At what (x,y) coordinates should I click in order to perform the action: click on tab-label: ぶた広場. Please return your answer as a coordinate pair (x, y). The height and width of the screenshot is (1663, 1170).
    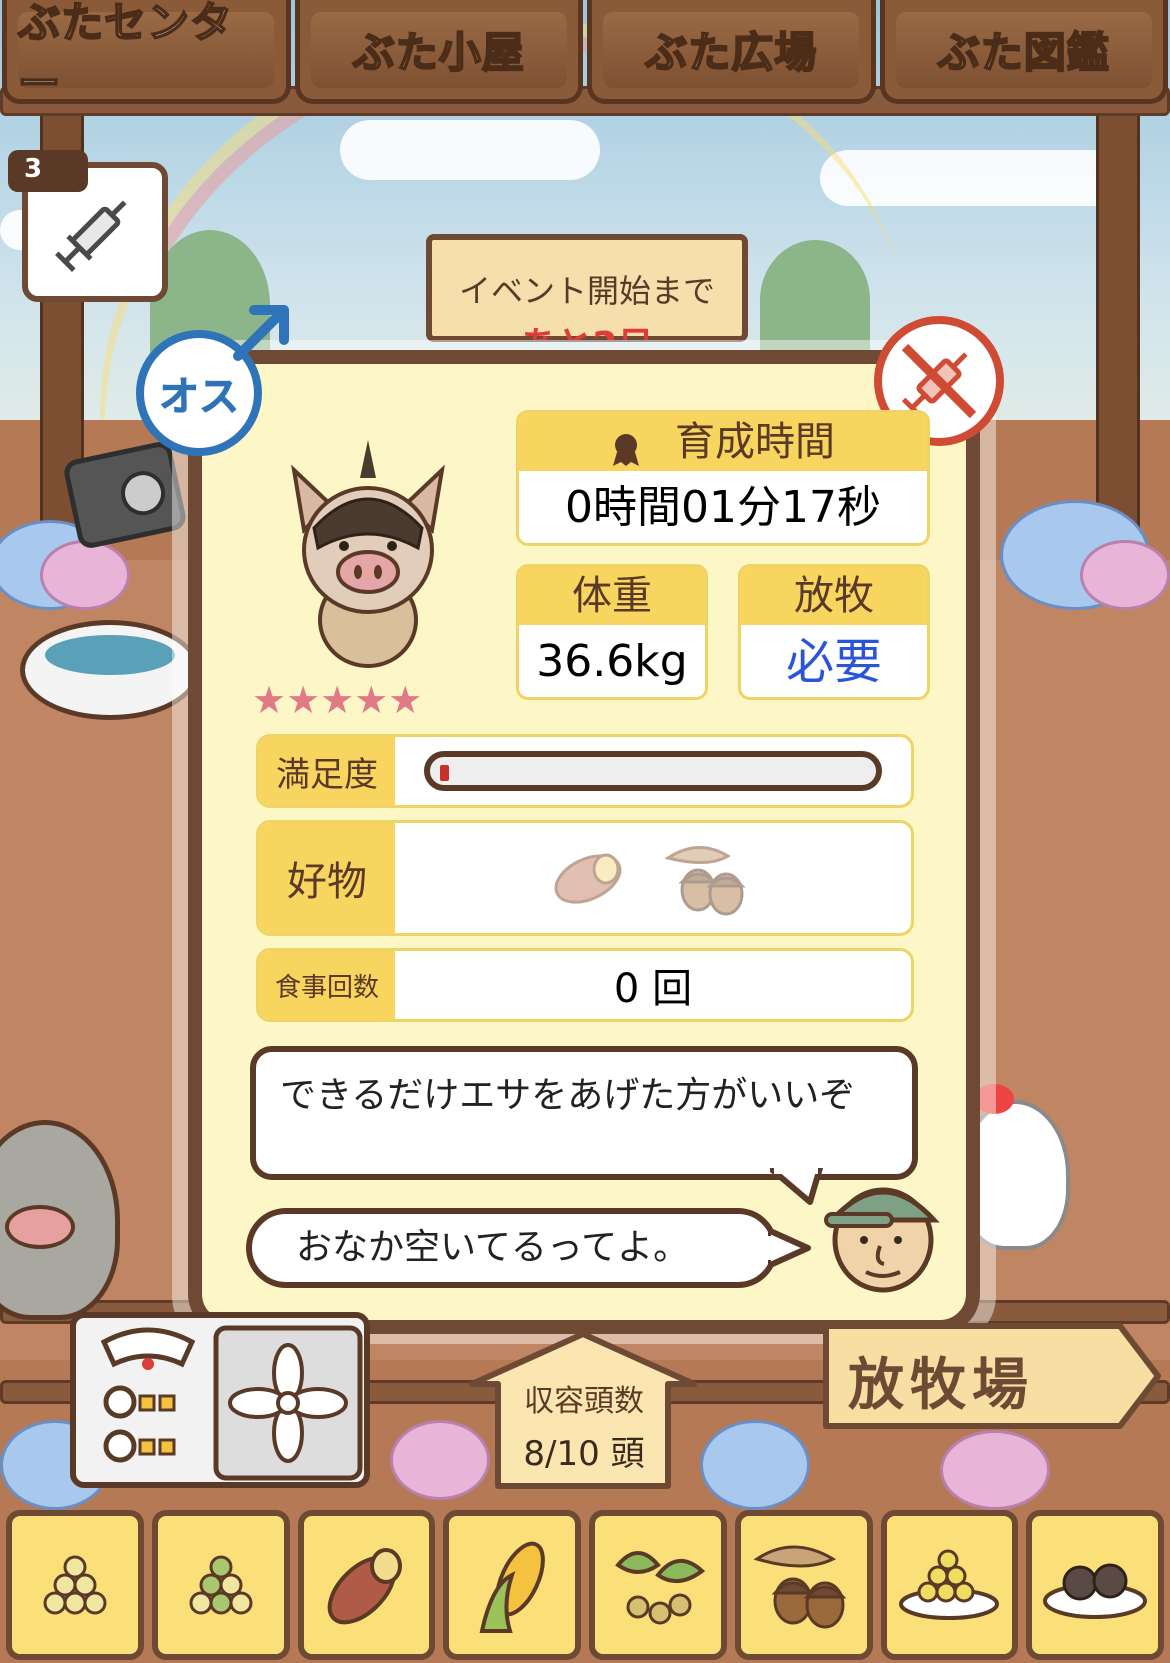
    Looking at the image, I should click on (731, 52).